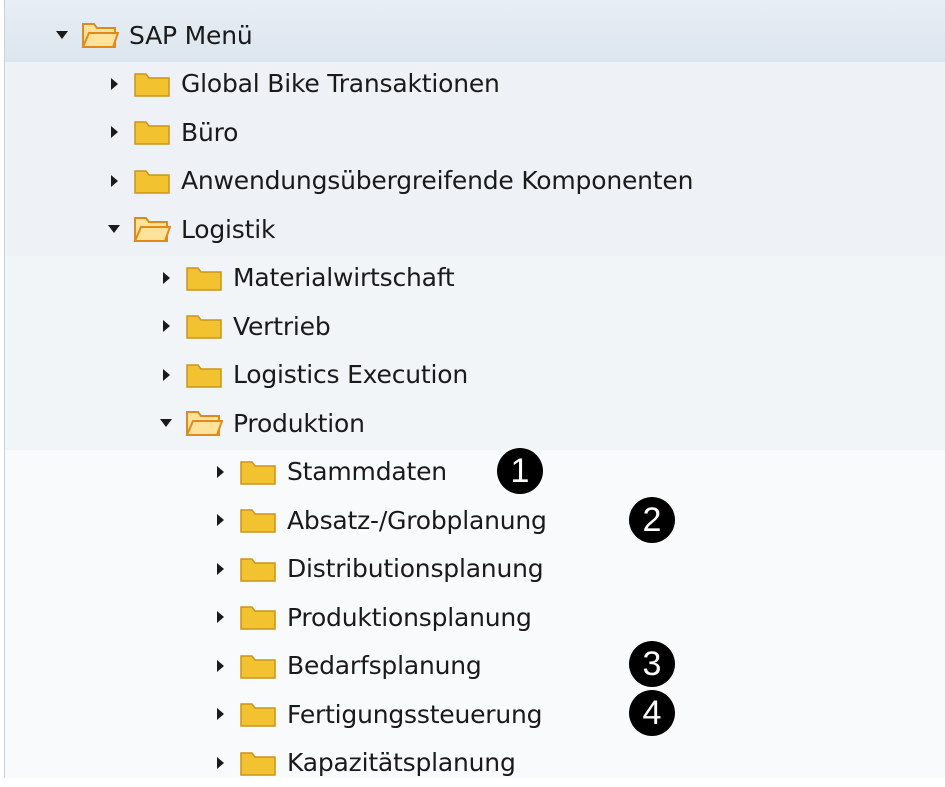 The height and width of the screenshot is (787, 945). I want to click on tree-node-anwendungsubergreifende-komponenten: Anwendungsübergreifende Komponenten, so click(475, 181).